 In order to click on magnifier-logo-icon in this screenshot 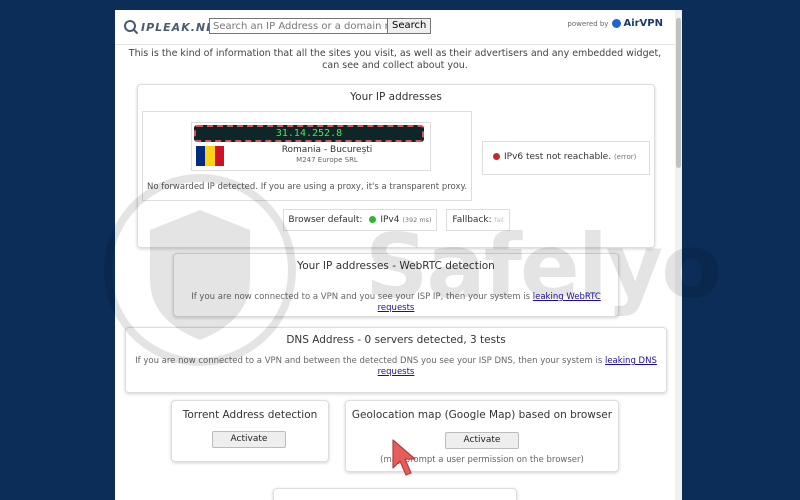, I will do `click(131, 27)`.